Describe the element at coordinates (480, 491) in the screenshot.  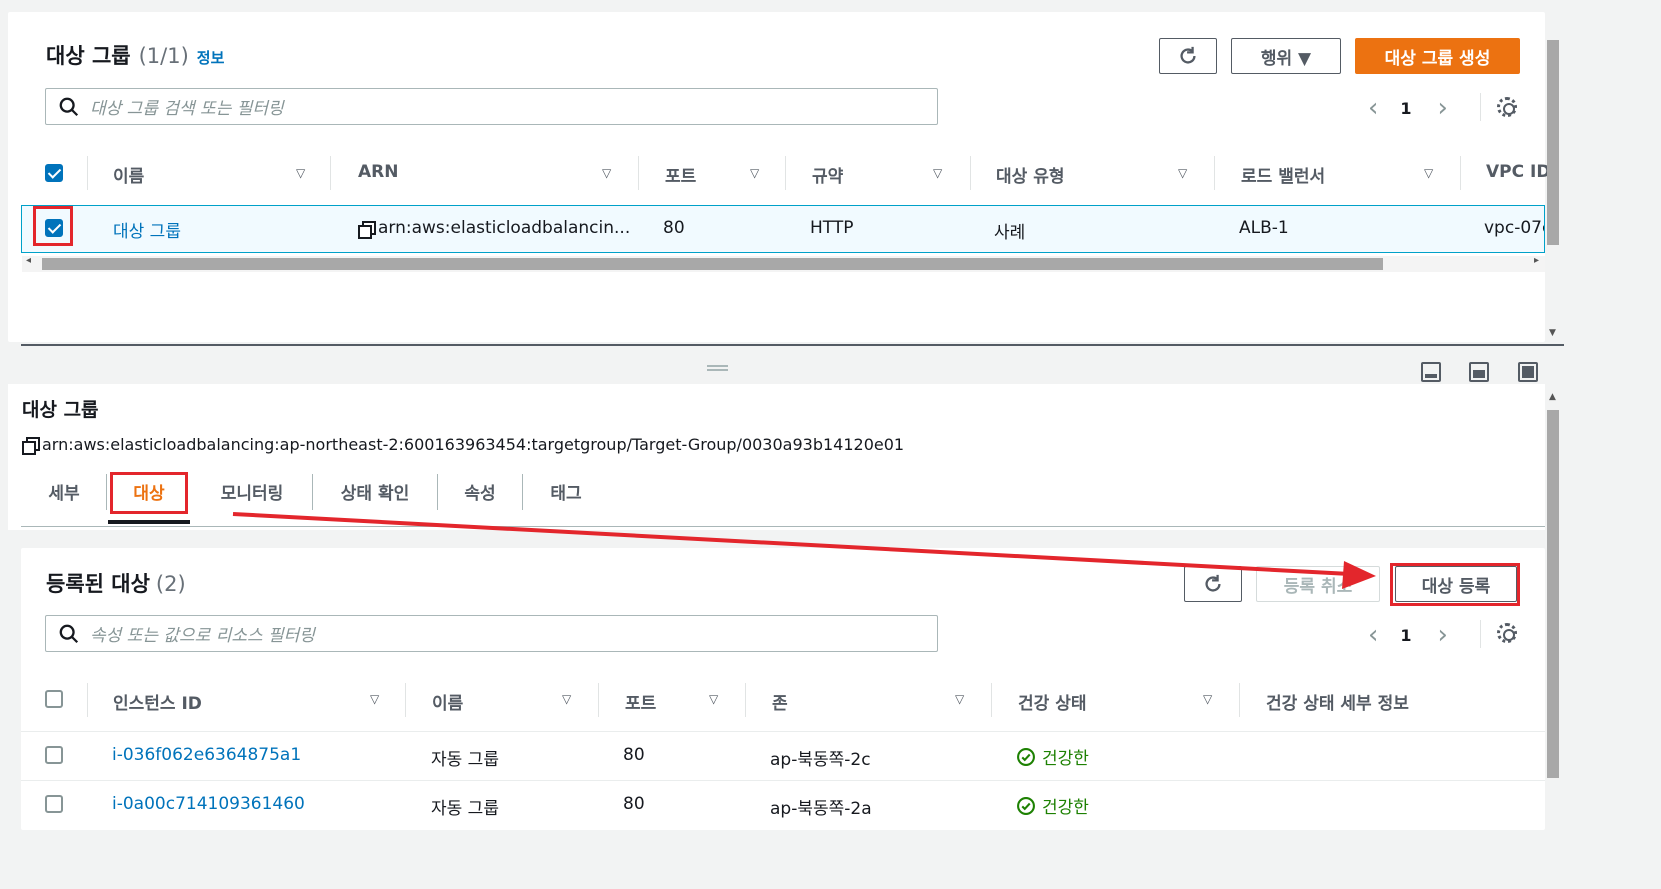
I see `tab-attributes: 속성` at that location.